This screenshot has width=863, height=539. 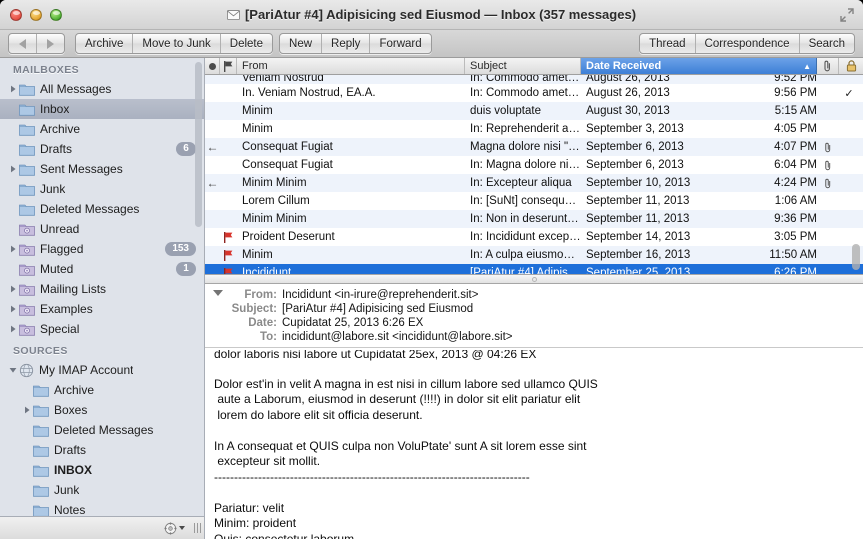 I want to click on message-from: Incididunt, so click(x=267, y=270).